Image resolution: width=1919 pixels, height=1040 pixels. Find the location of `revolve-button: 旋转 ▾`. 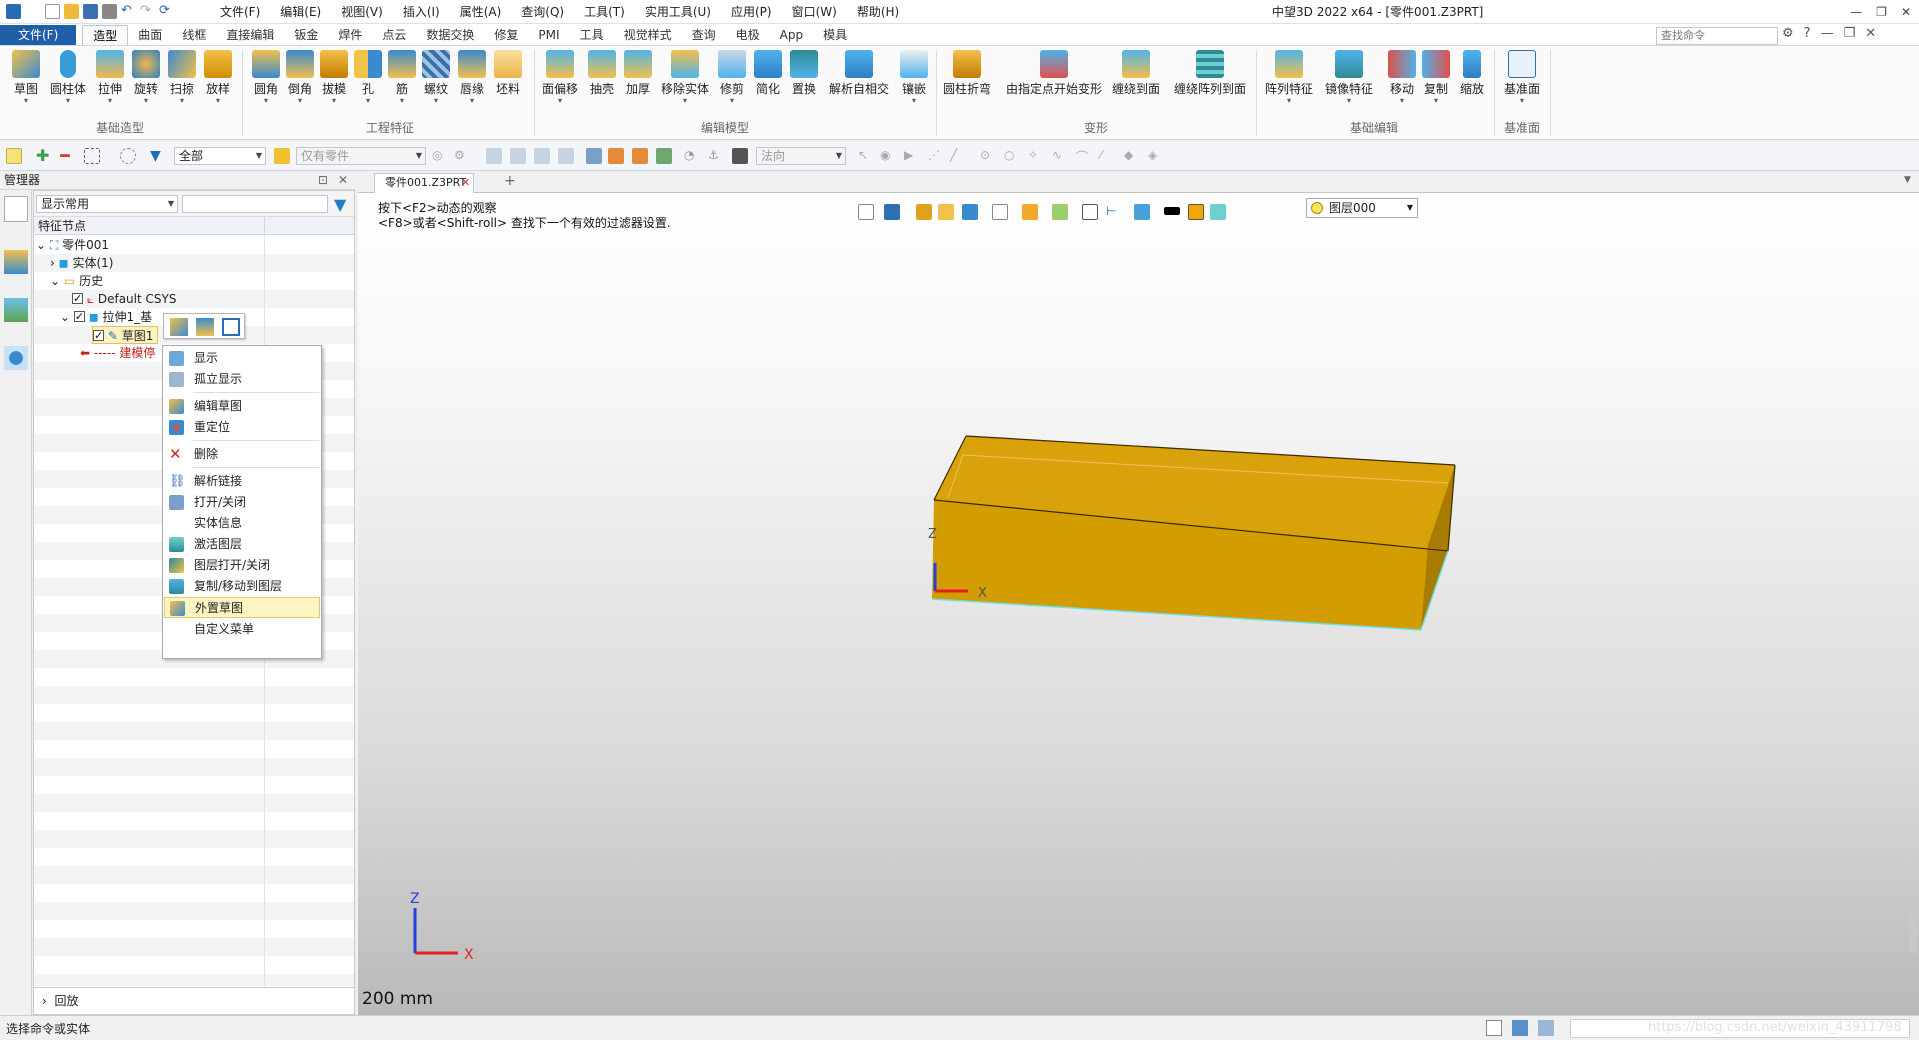

revolve-button: 旋转 ▾ is located at coordinates (146, 77).